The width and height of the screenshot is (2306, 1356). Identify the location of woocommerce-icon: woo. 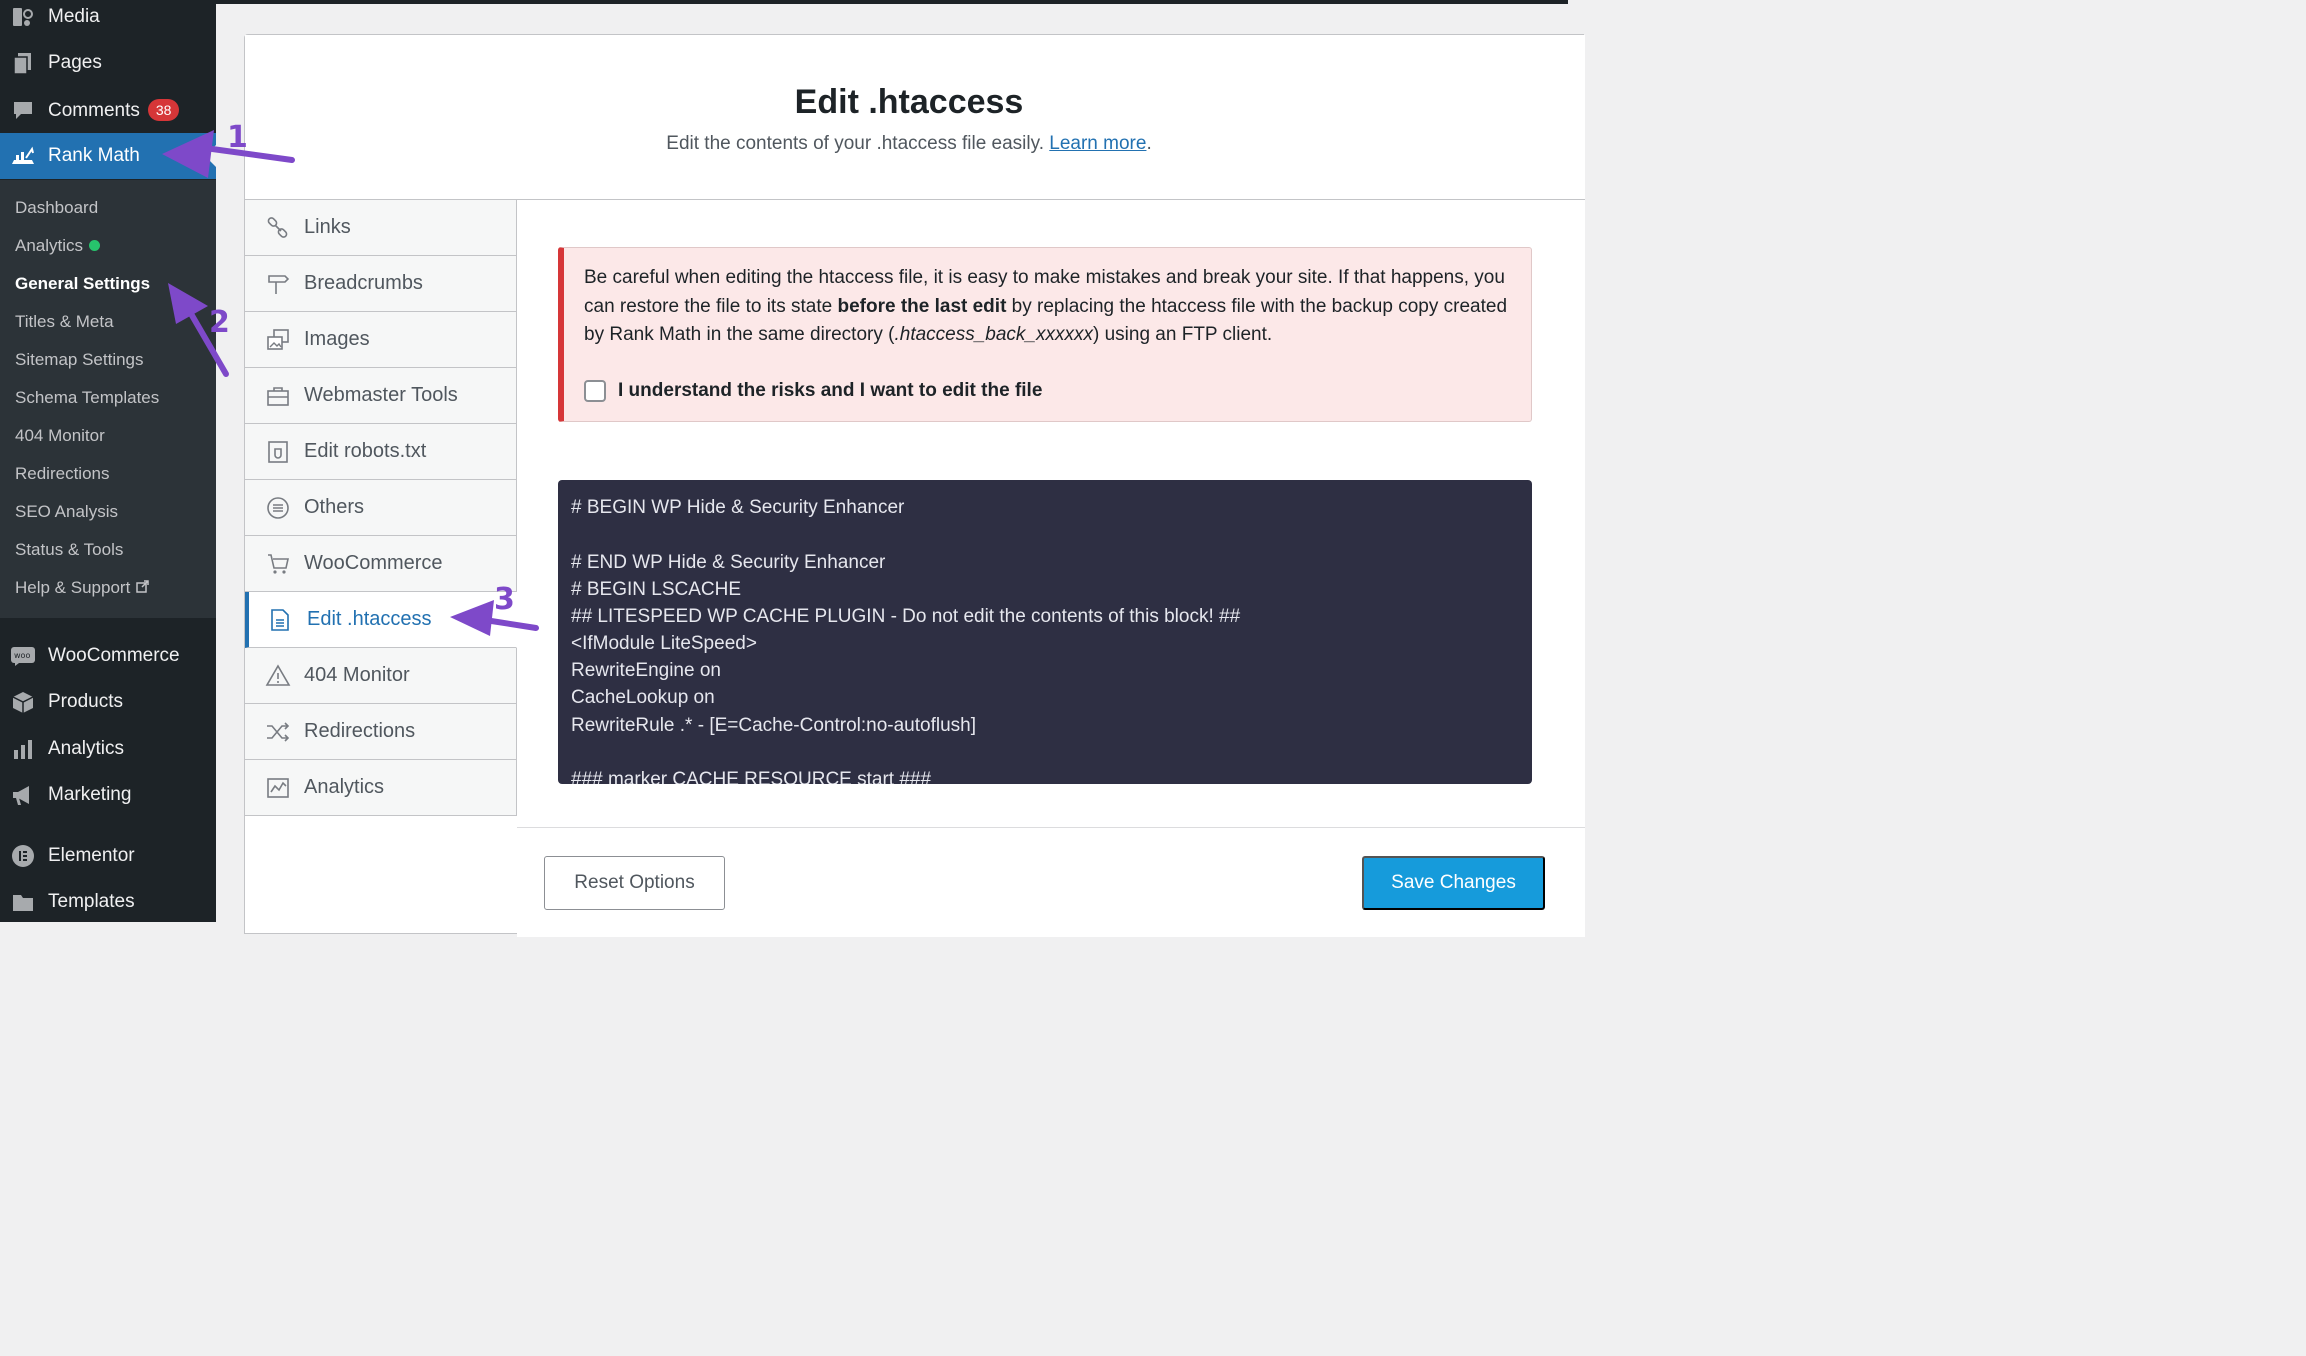
(23, 656).